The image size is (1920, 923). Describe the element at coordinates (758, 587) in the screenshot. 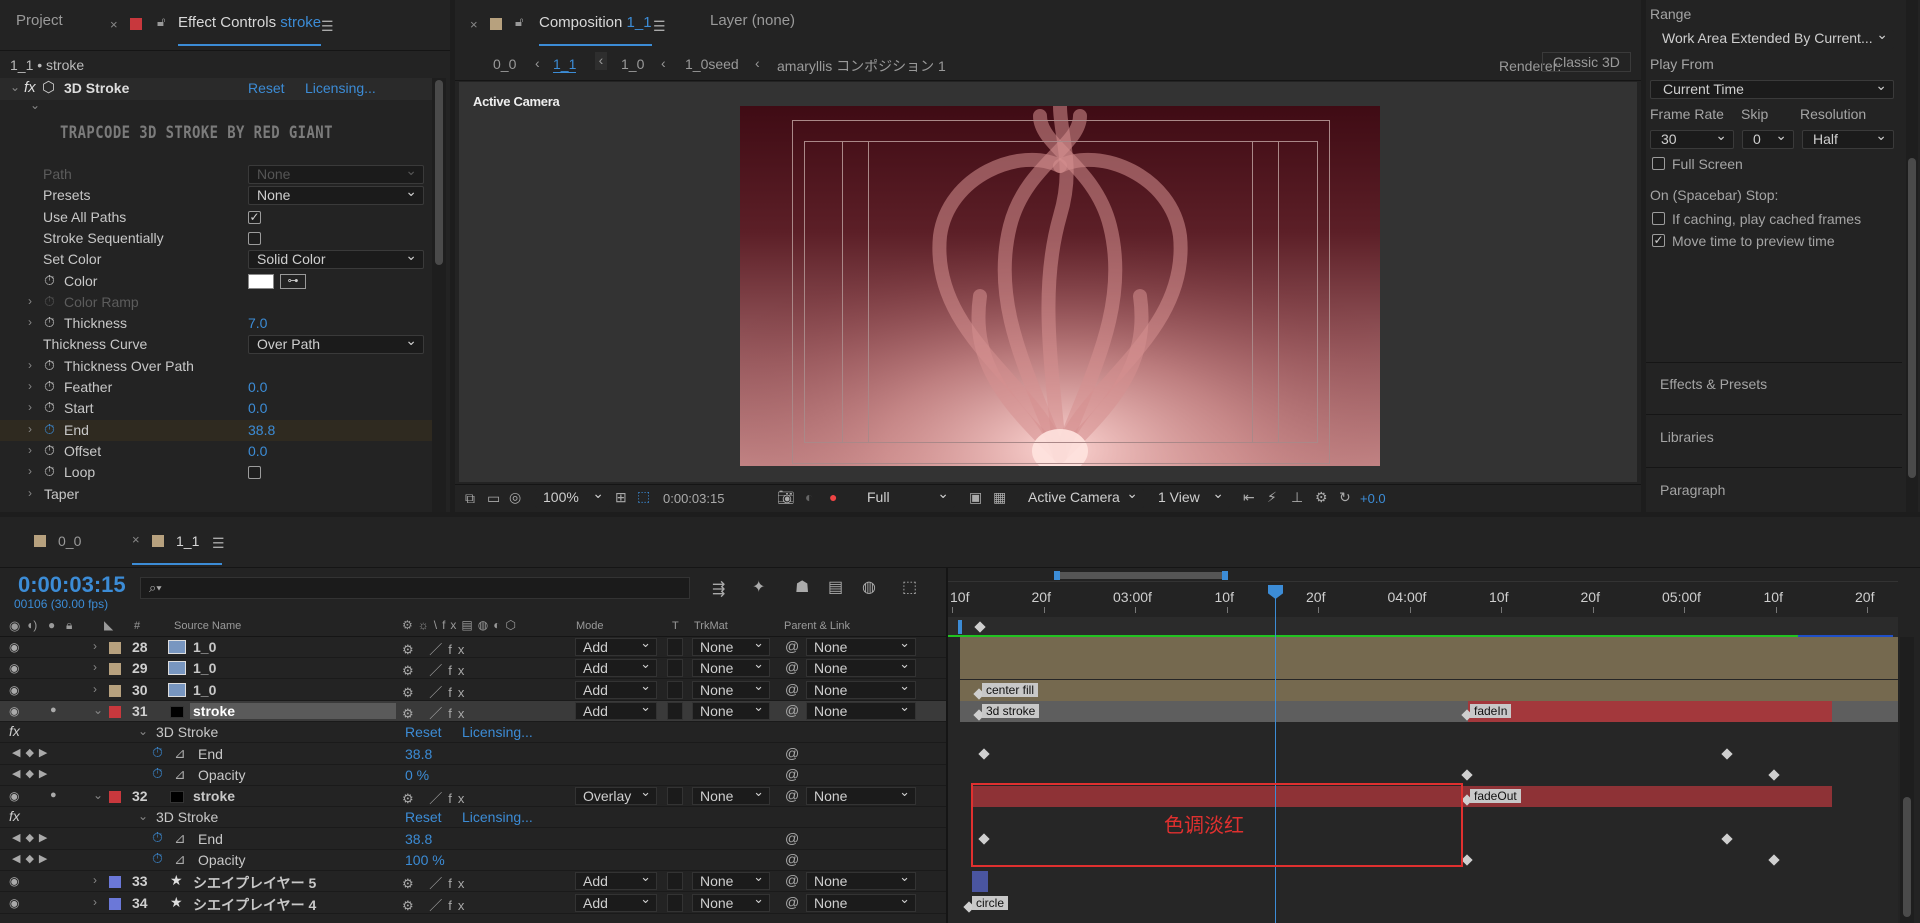

I see `draft-3d-icon: ✦` at that location.